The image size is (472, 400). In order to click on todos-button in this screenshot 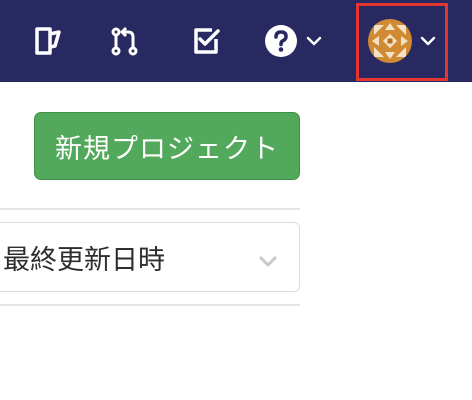, I will do `click(206, 41)`.